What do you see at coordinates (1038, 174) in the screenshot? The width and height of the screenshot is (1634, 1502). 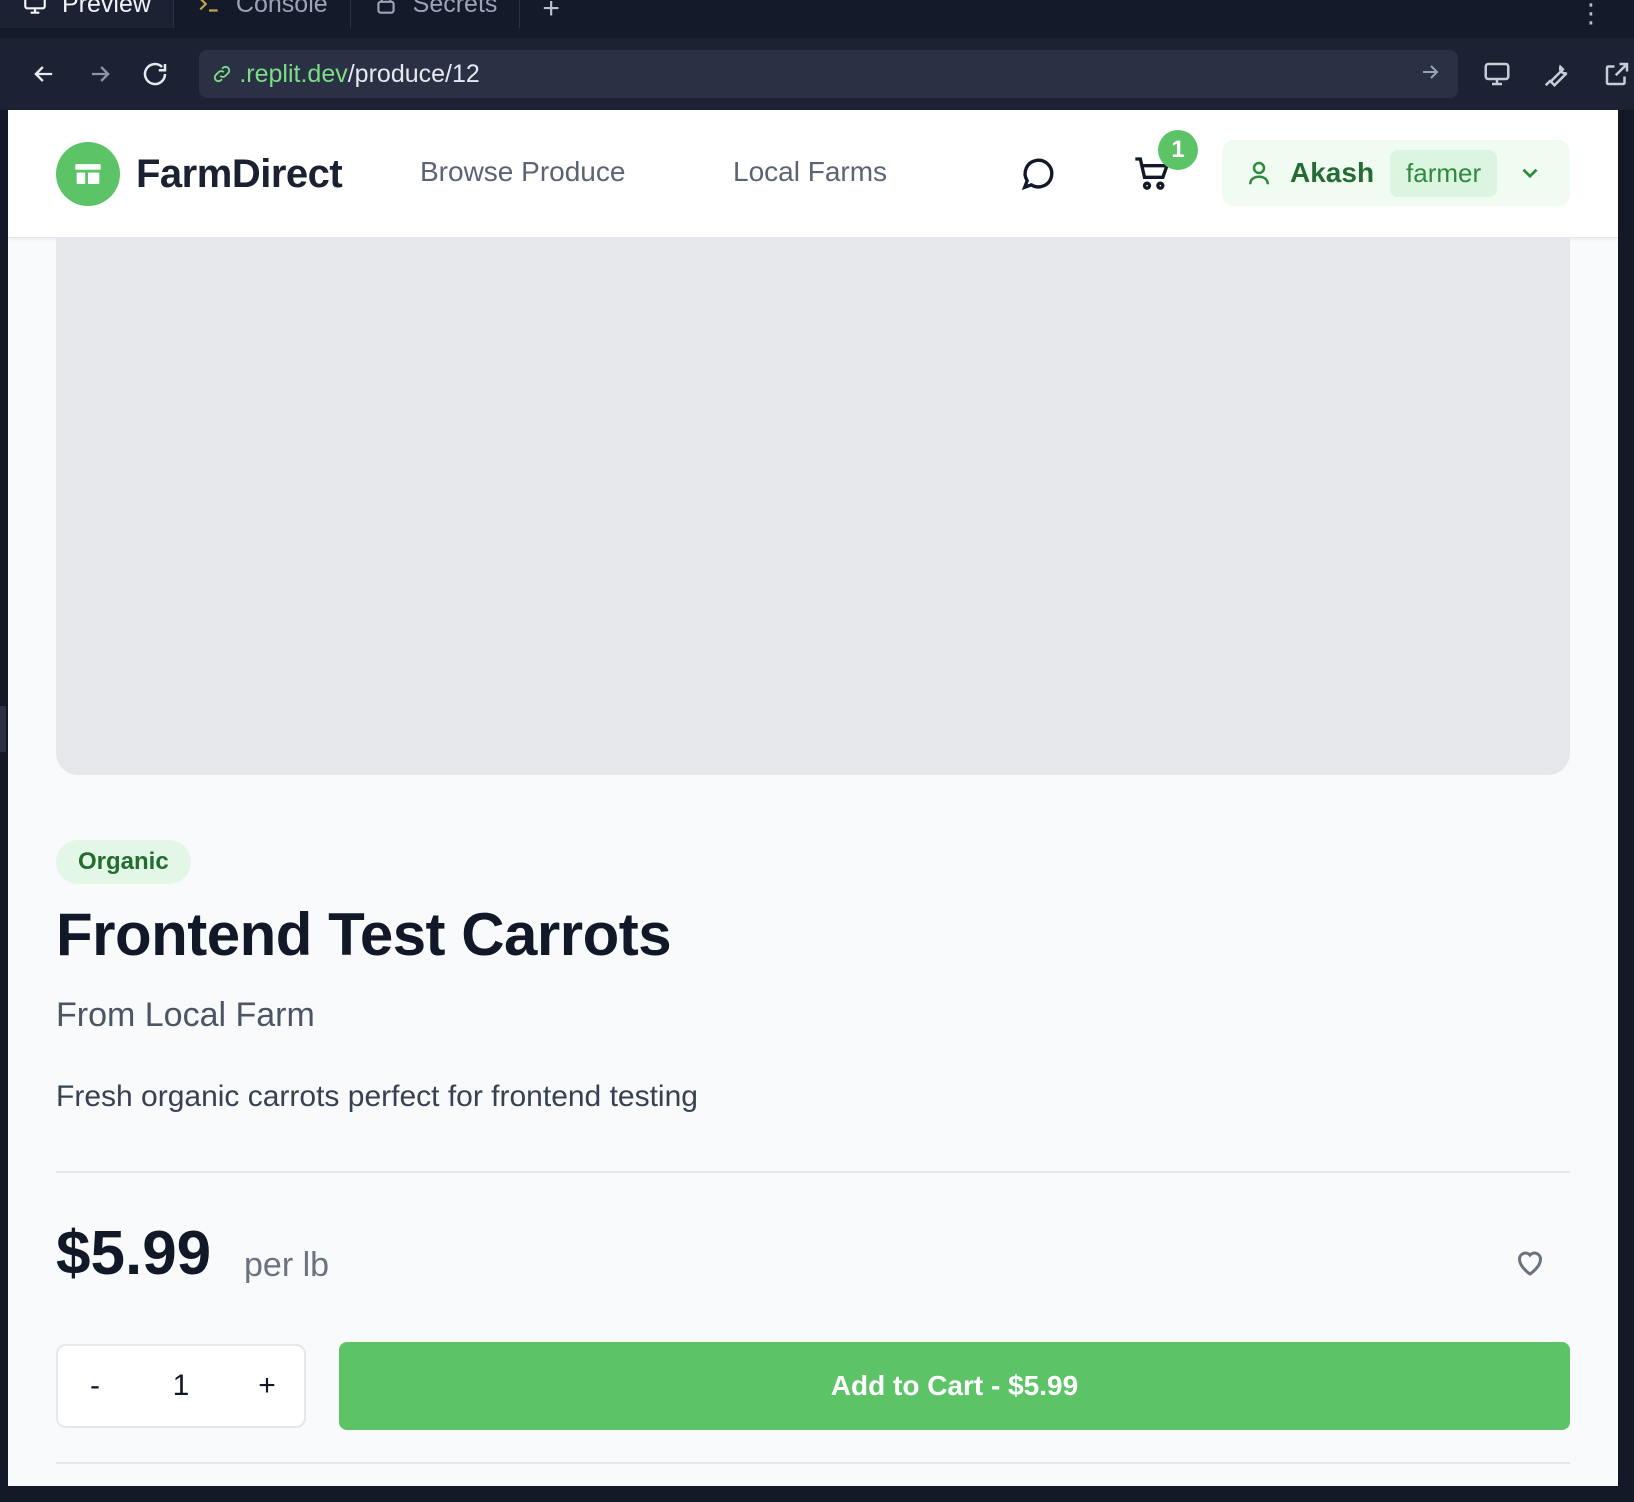 I see `message-icon` at bounding box center [1038, 174].